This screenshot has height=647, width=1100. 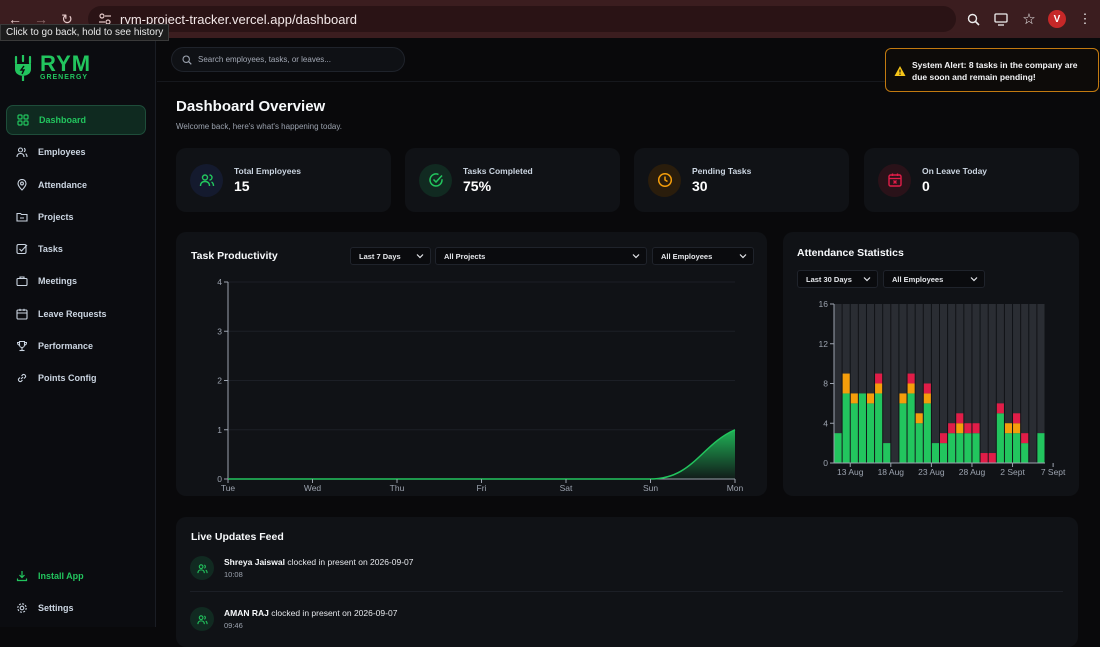 I want to click on sidebar-item-attendance: Attendance, so click(x=76, y=185).